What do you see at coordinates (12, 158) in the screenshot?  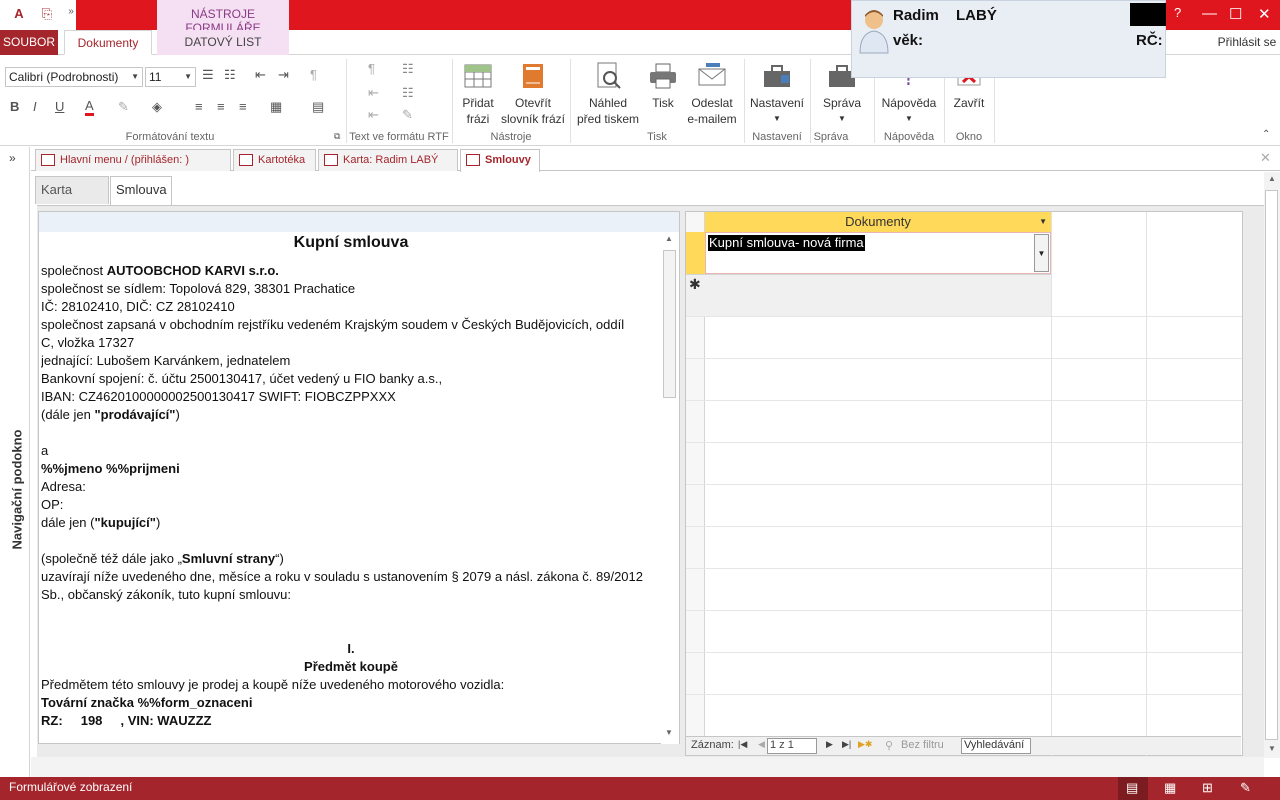 I see `expand-nav-icon: »` at bounding box center [12, 158].